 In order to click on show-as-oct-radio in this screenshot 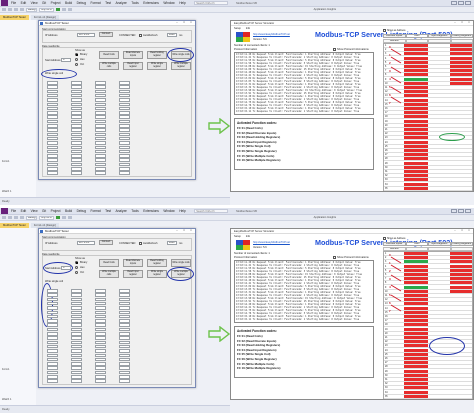, I will do `click(76, 64)`.